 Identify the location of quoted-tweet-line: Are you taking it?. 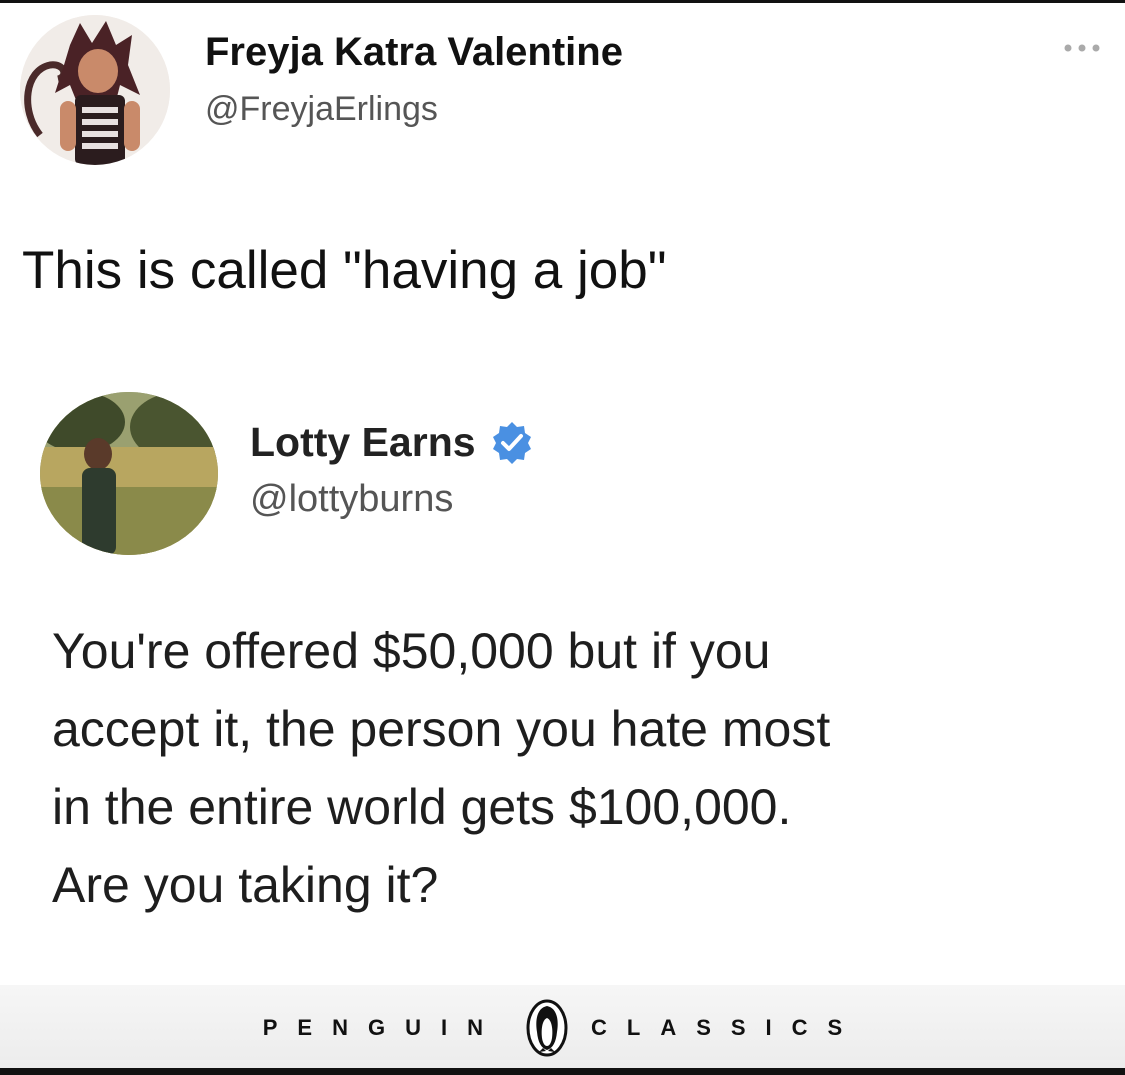
(245, 885).